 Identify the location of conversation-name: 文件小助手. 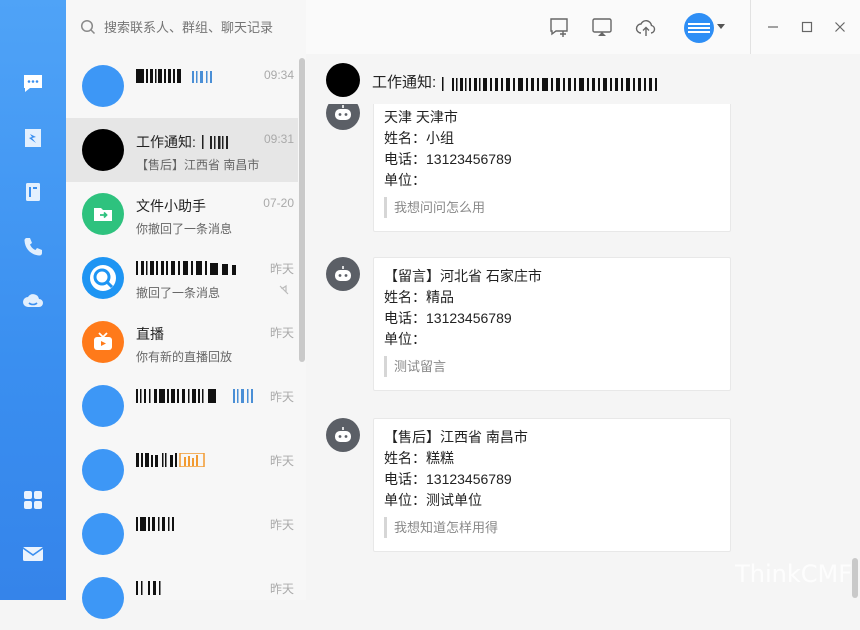
(171, 206).